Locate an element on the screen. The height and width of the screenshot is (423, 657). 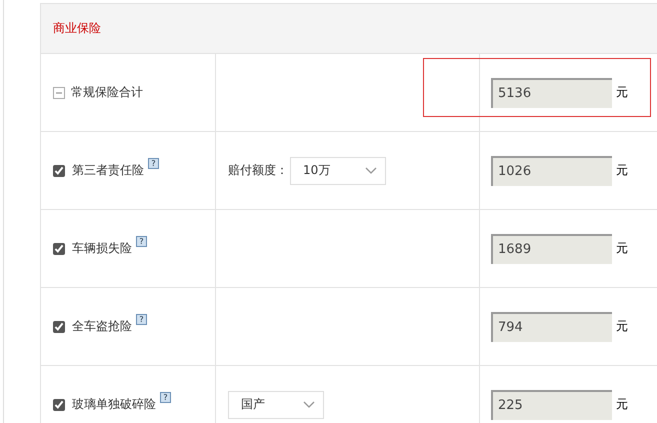
collapse-icon is located at coordinates (59, 92).